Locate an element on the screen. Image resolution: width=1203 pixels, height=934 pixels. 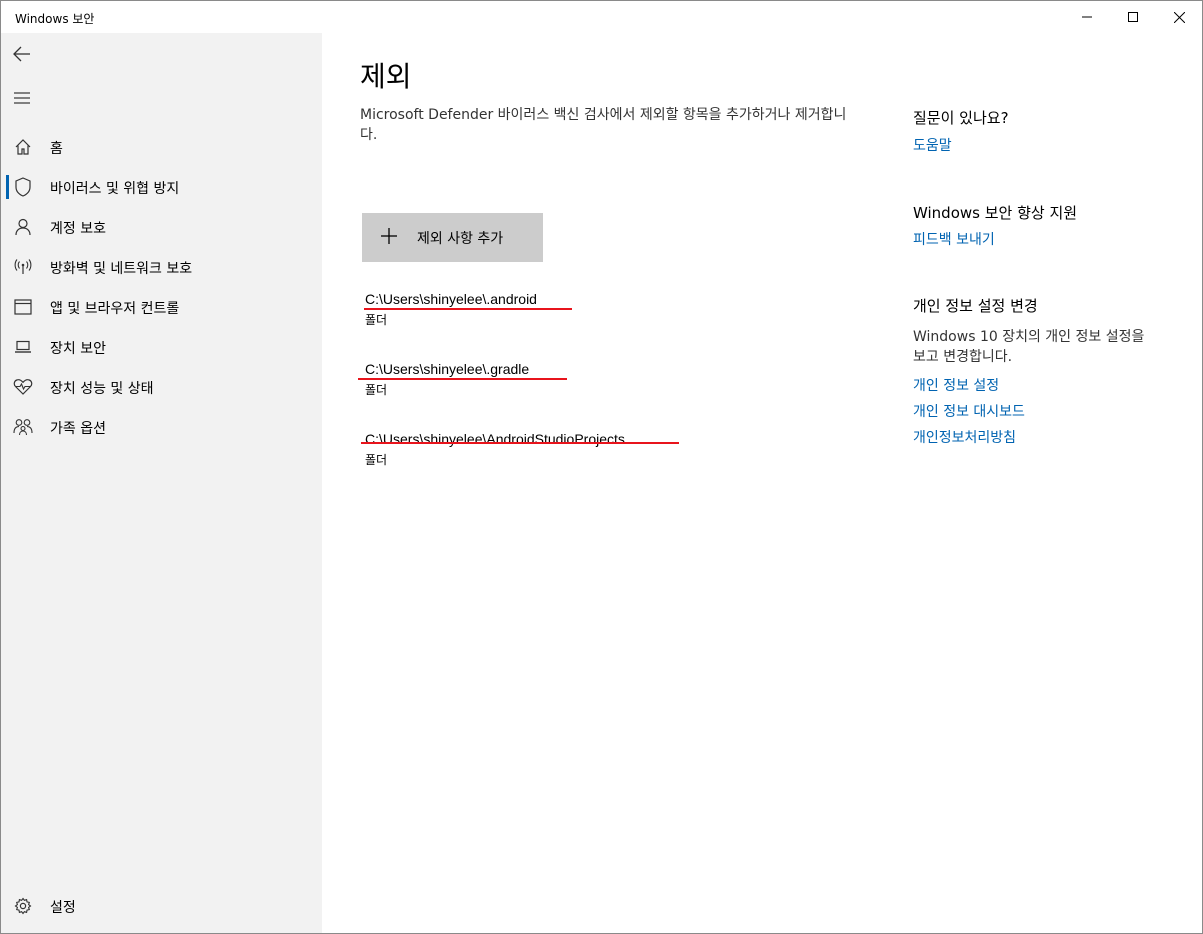
maximize-button is located at coordinates (1133, 17).